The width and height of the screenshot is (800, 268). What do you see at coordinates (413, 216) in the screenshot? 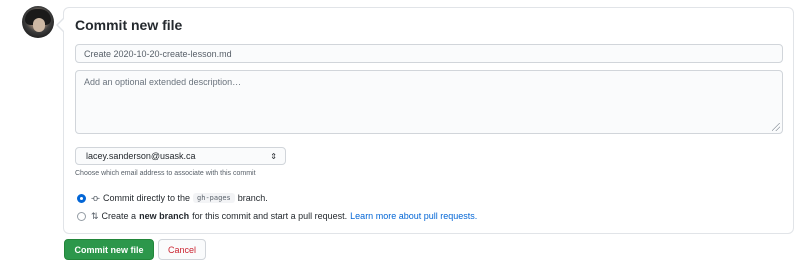
I see `learn-more-link: Learn more about pull requests.` at bounding box center [413, 216].